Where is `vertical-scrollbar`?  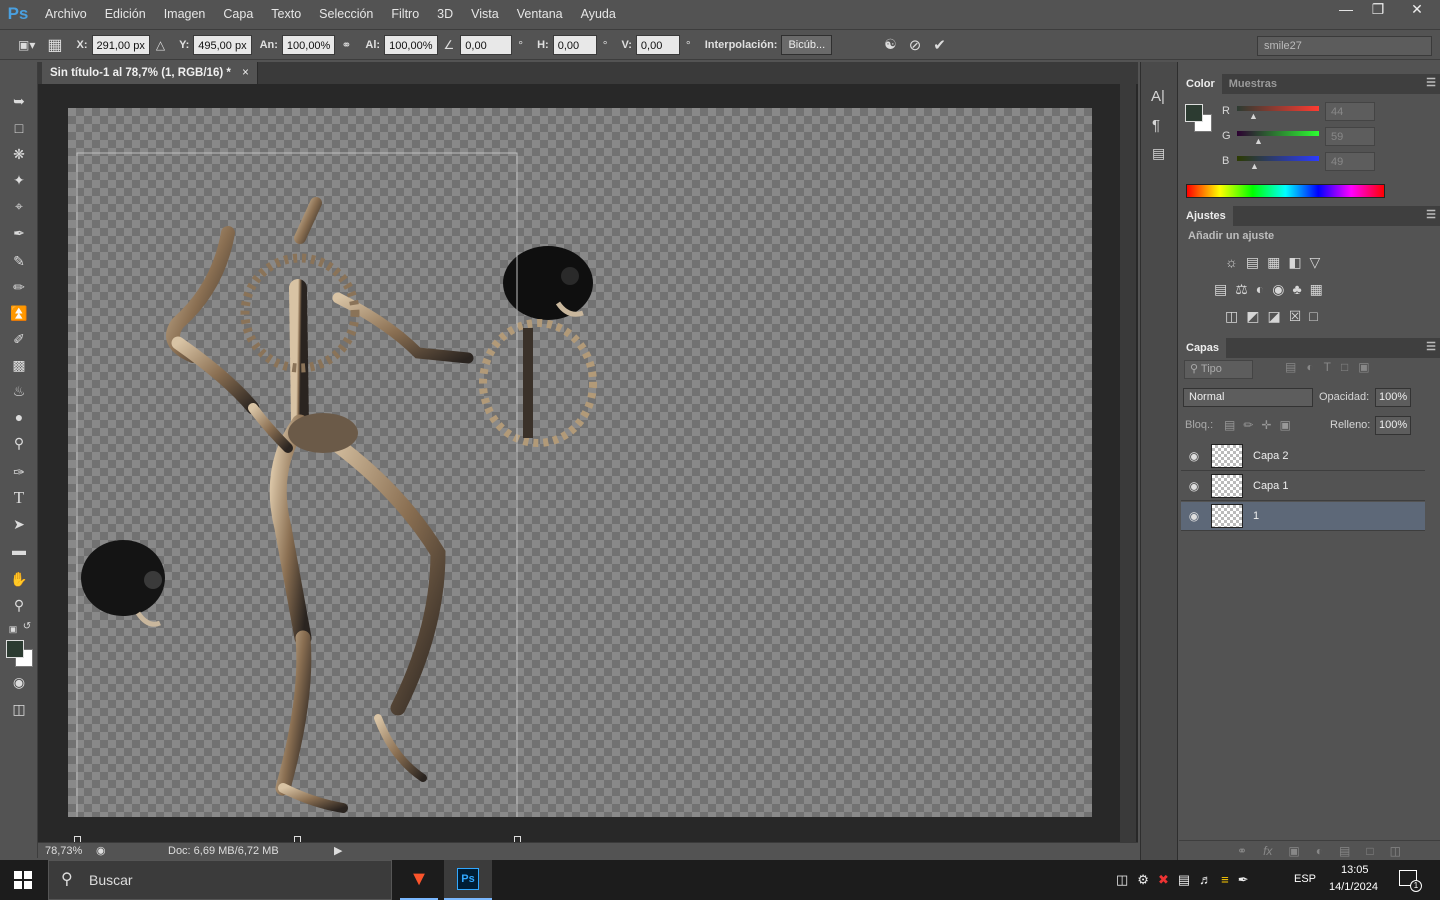 vertical-scrollbar is located at coordinates (1128, 463).